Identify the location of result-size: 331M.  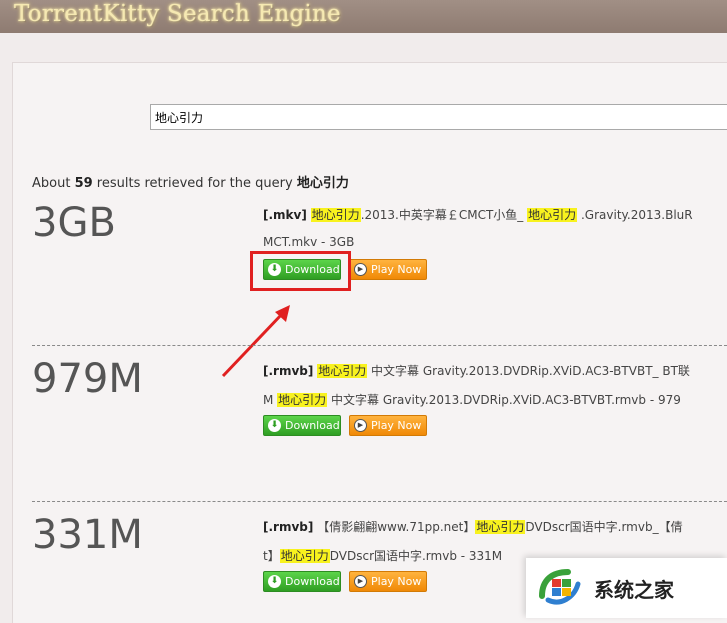
(87, 535).